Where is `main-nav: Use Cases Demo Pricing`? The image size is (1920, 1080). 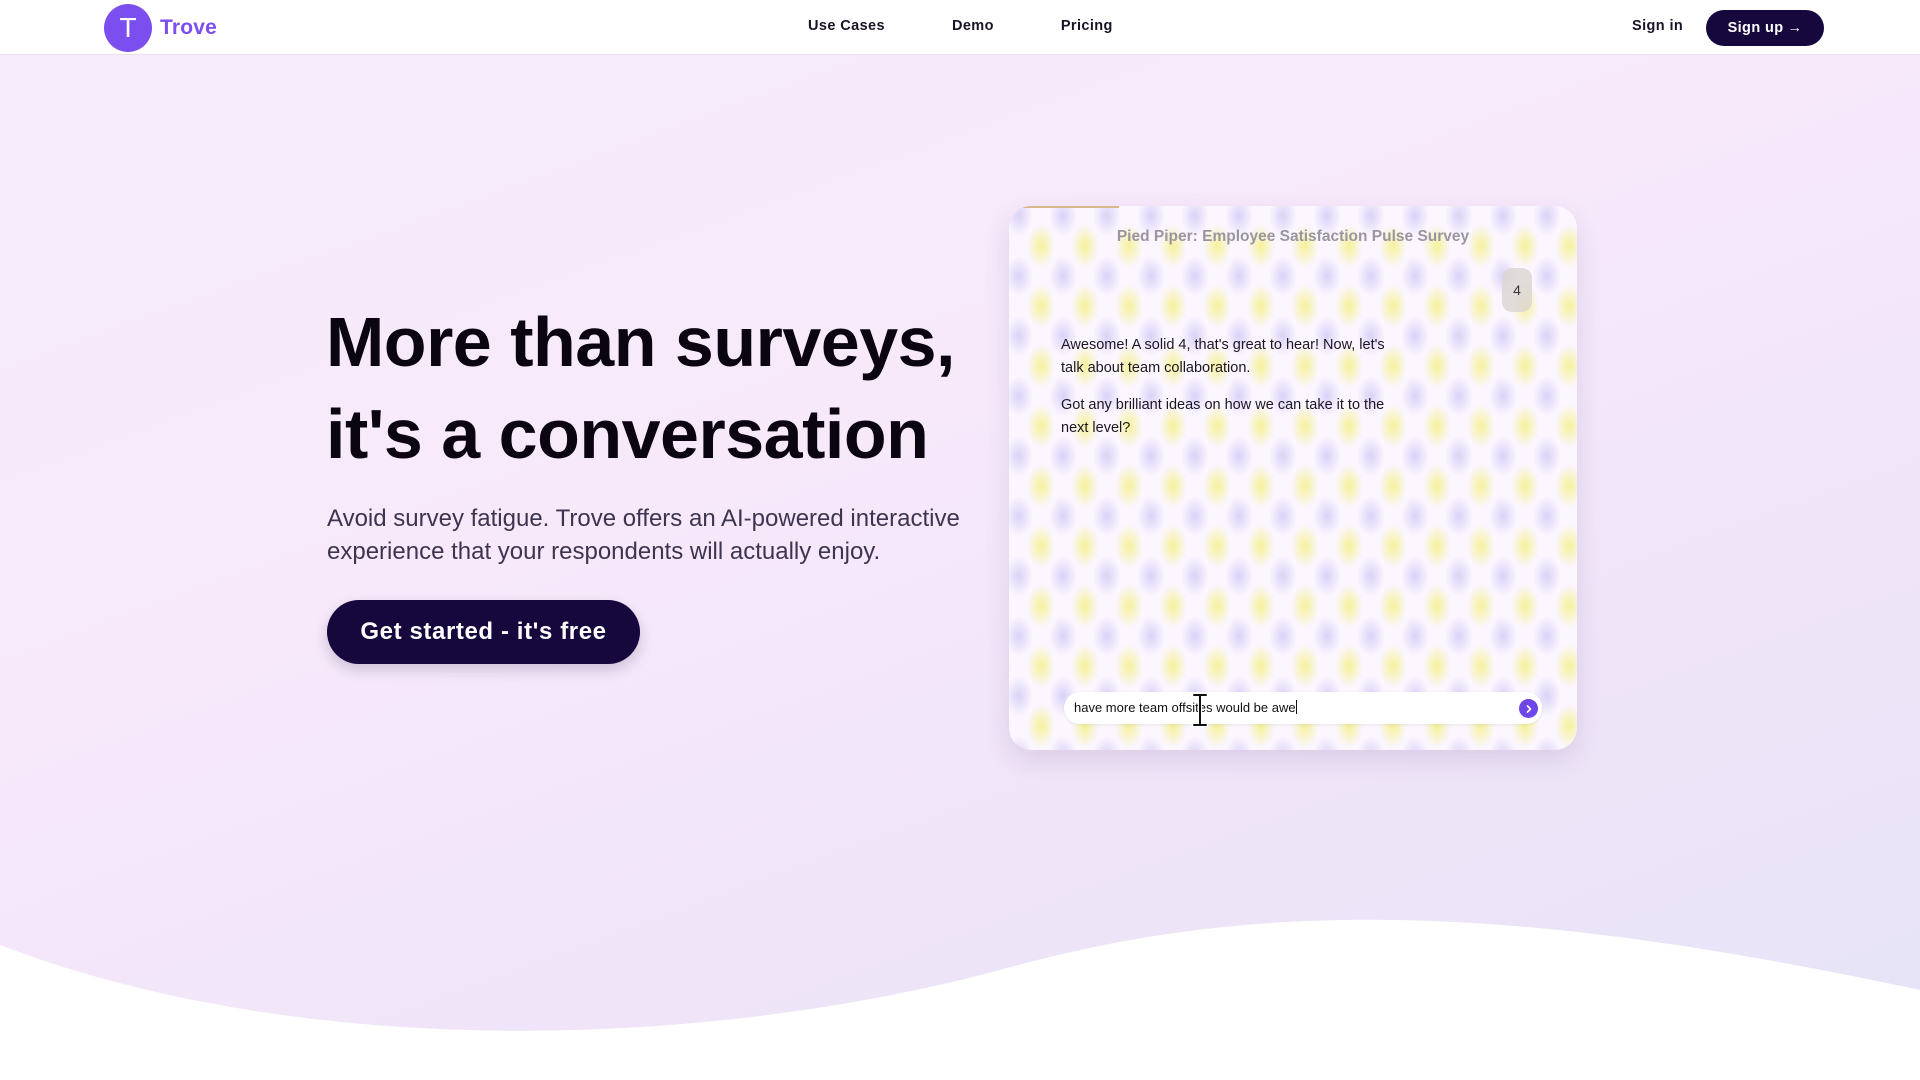
main-nav: Use Cases Demo Pricing is located at coordinates (960, 26).